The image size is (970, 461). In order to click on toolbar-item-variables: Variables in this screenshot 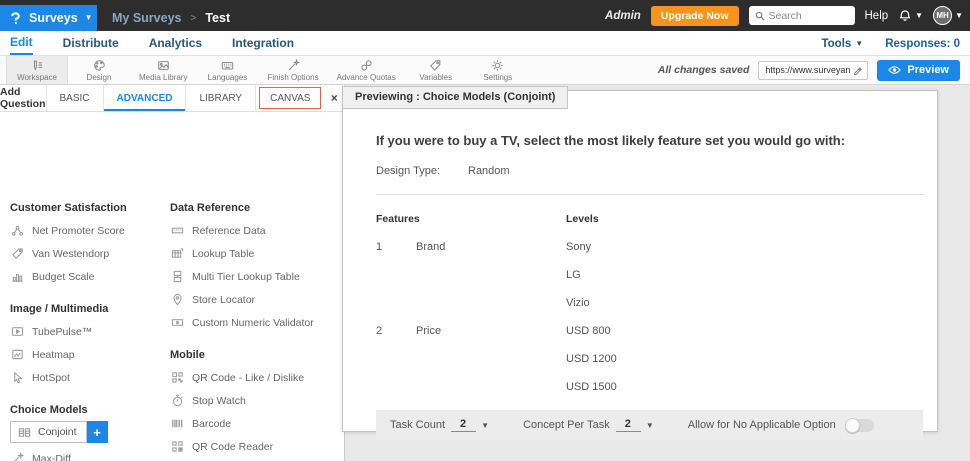, I will do `click(436, 70)`.